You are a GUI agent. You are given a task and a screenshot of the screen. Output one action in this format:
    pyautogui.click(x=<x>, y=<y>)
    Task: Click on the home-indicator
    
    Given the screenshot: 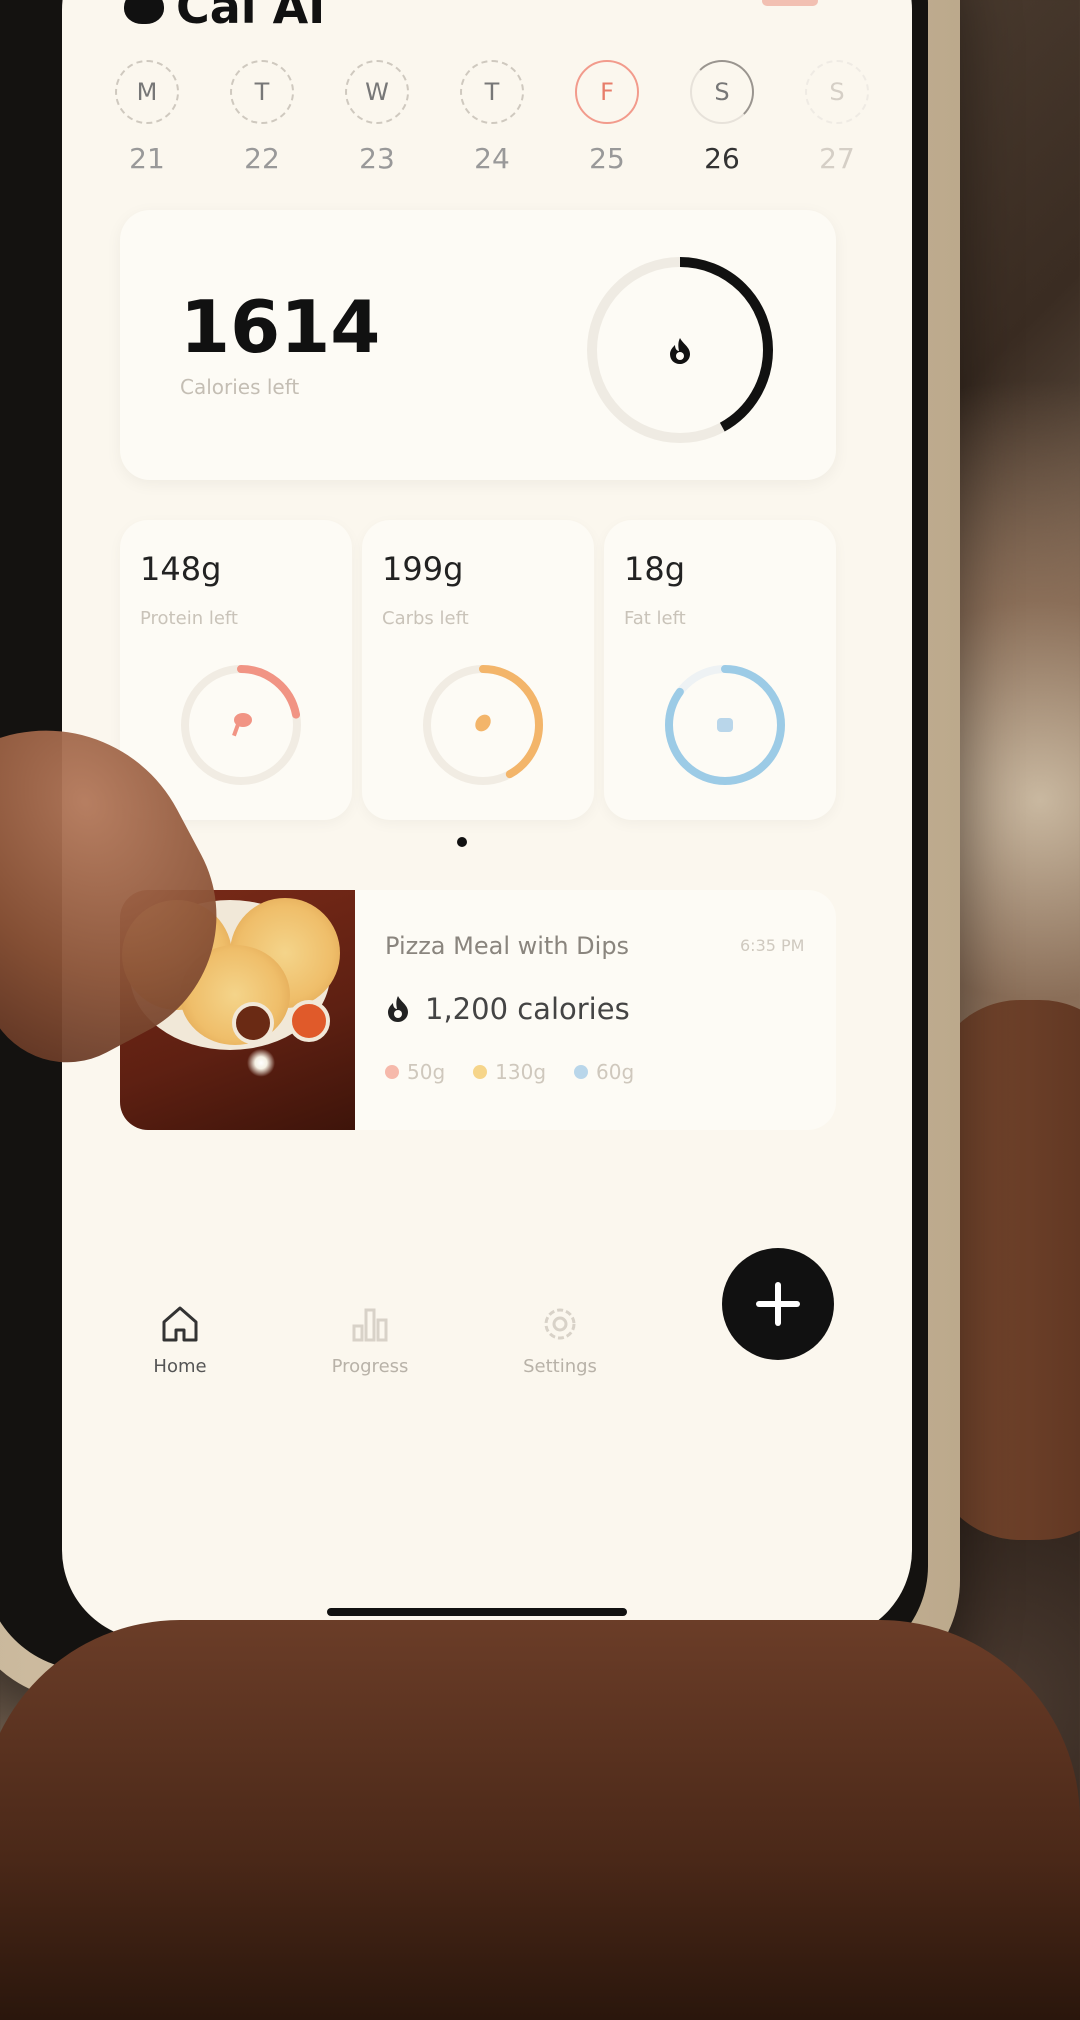 What is the action you would take?
    pyautogui.click(x=477, y=1612)
    